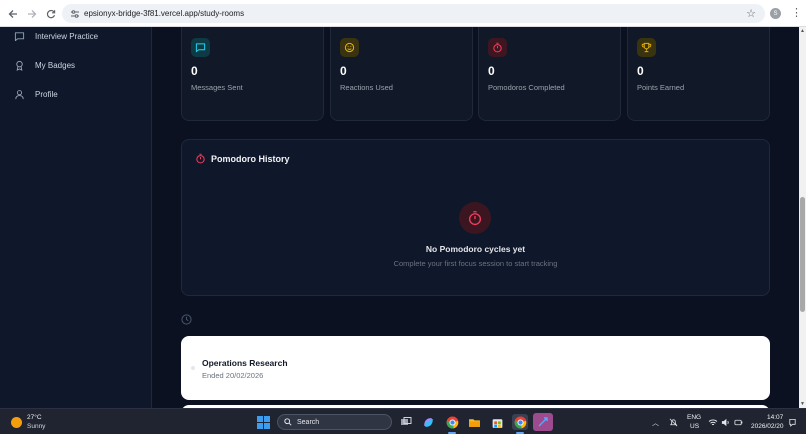 The height and width of the screenshot is (434, 806). What do you see at coordinates (34, 417) in the screenshot?
I see `weather-temperature: 27°C` at bounding box center [34, 417].